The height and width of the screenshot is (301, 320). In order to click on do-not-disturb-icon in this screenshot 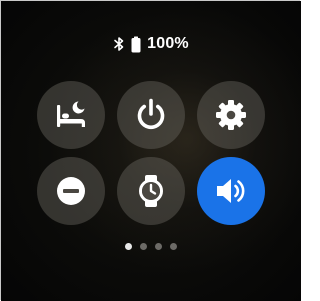, I will do `click(71, 191)`.